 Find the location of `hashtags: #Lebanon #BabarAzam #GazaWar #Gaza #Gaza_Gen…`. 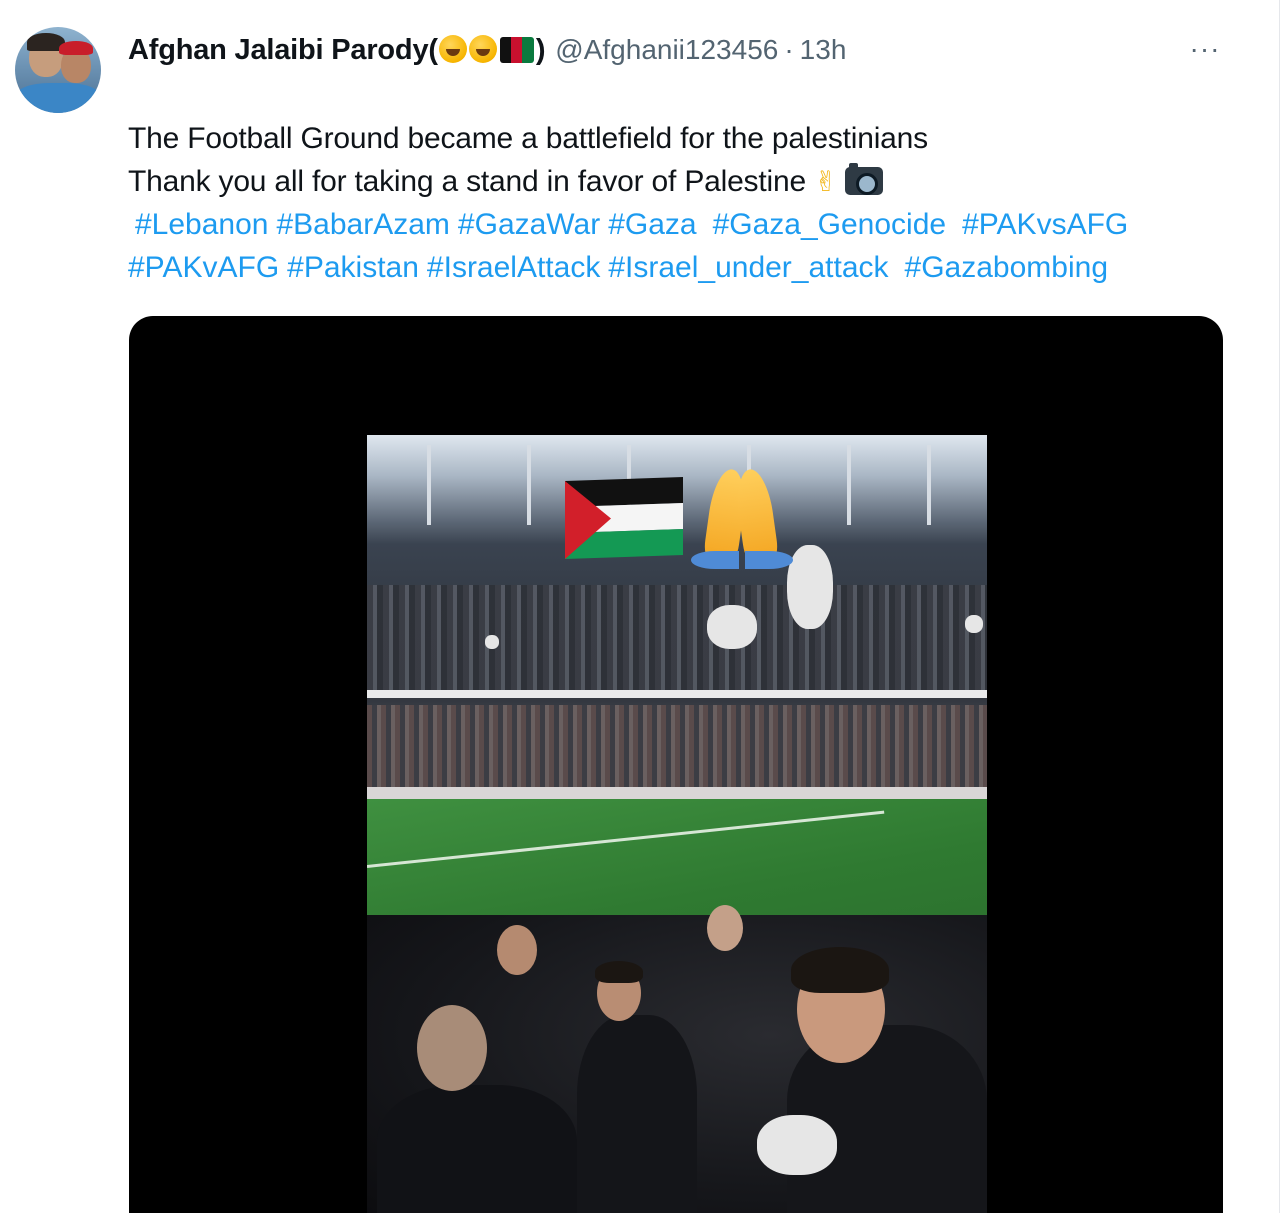

hashtags: #Lebanon #BabarAzam #GazaWar #Gaza #Gaza_Gen… is located at coordinates (632, 246).